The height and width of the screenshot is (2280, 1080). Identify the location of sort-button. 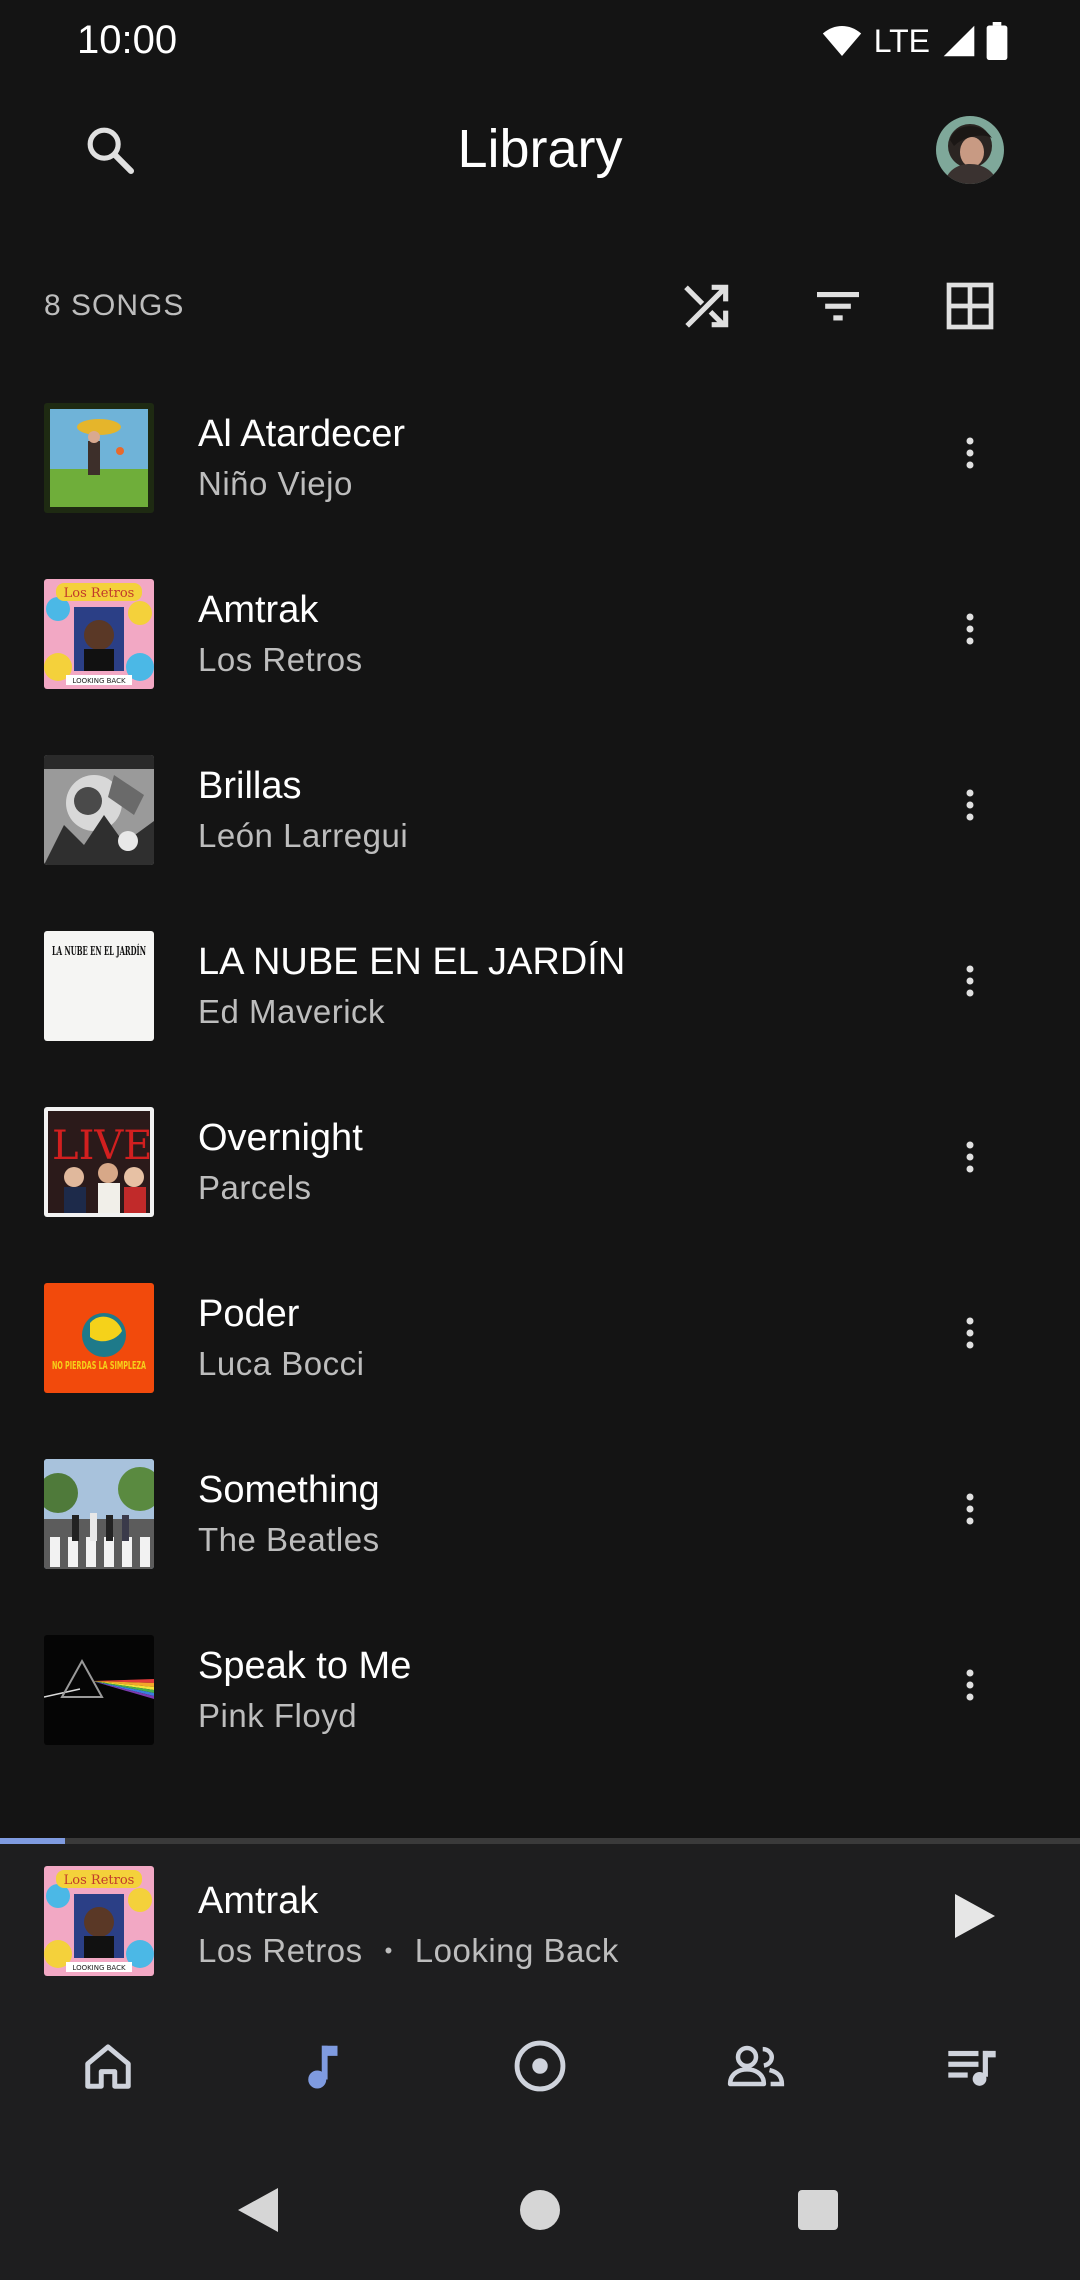
(838, 308).